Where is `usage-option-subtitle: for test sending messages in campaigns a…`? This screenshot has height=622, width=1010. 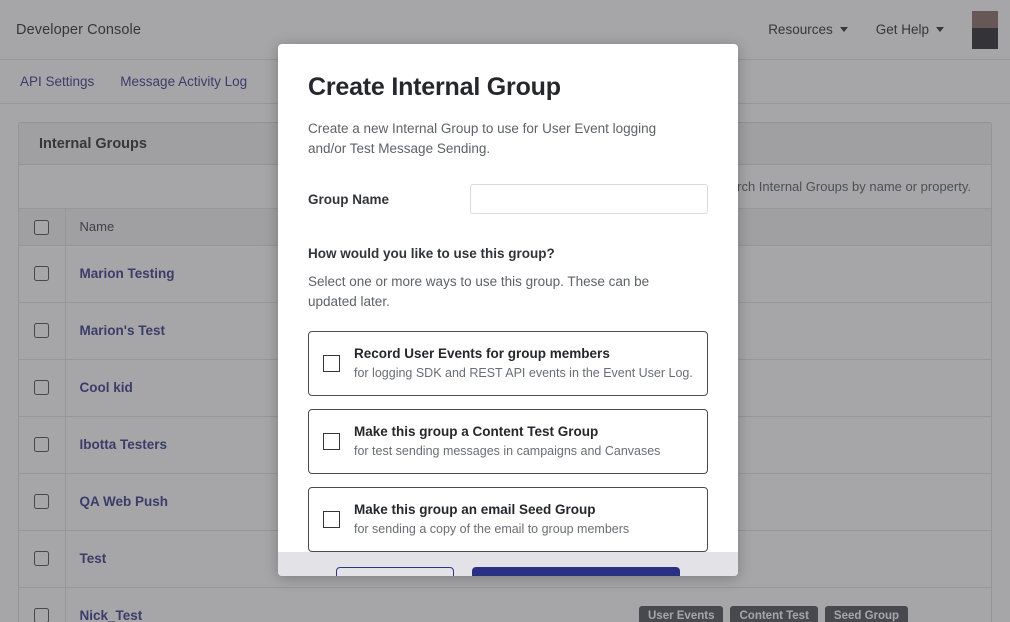 usage-option-subtitle: for test sending messages in campaigns a… is located at coordinates (507, 450).